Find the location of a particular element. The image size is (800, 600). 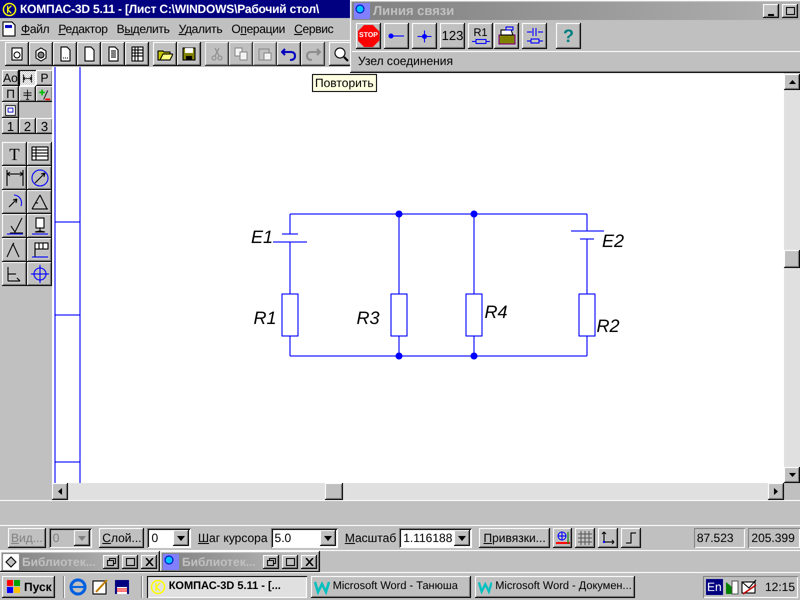

taskbar-button: Microsoft Word - Танюша is located at coordinates (390, 587).